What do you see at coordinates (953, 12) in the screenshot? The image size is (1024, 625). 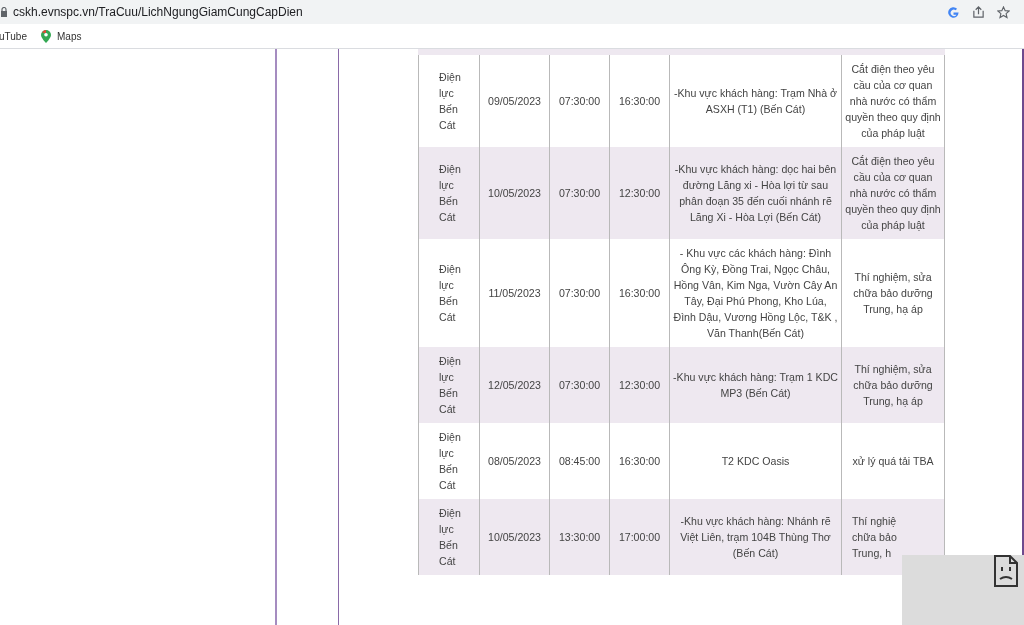 I see `google-icon` at bounding box center [953, 12].